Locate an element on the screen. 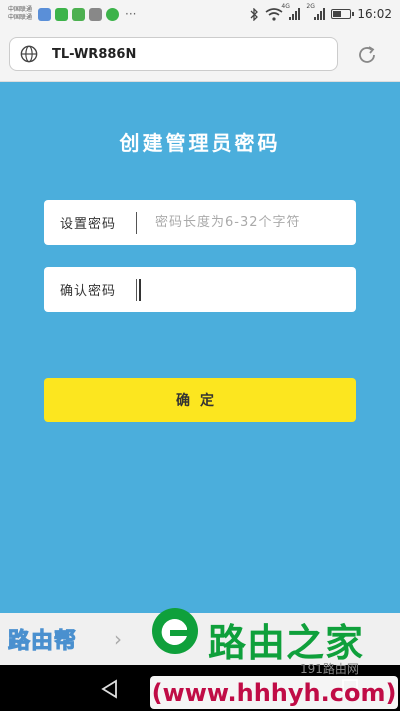  clock: 16:02 is located at coordinates (374, 14).